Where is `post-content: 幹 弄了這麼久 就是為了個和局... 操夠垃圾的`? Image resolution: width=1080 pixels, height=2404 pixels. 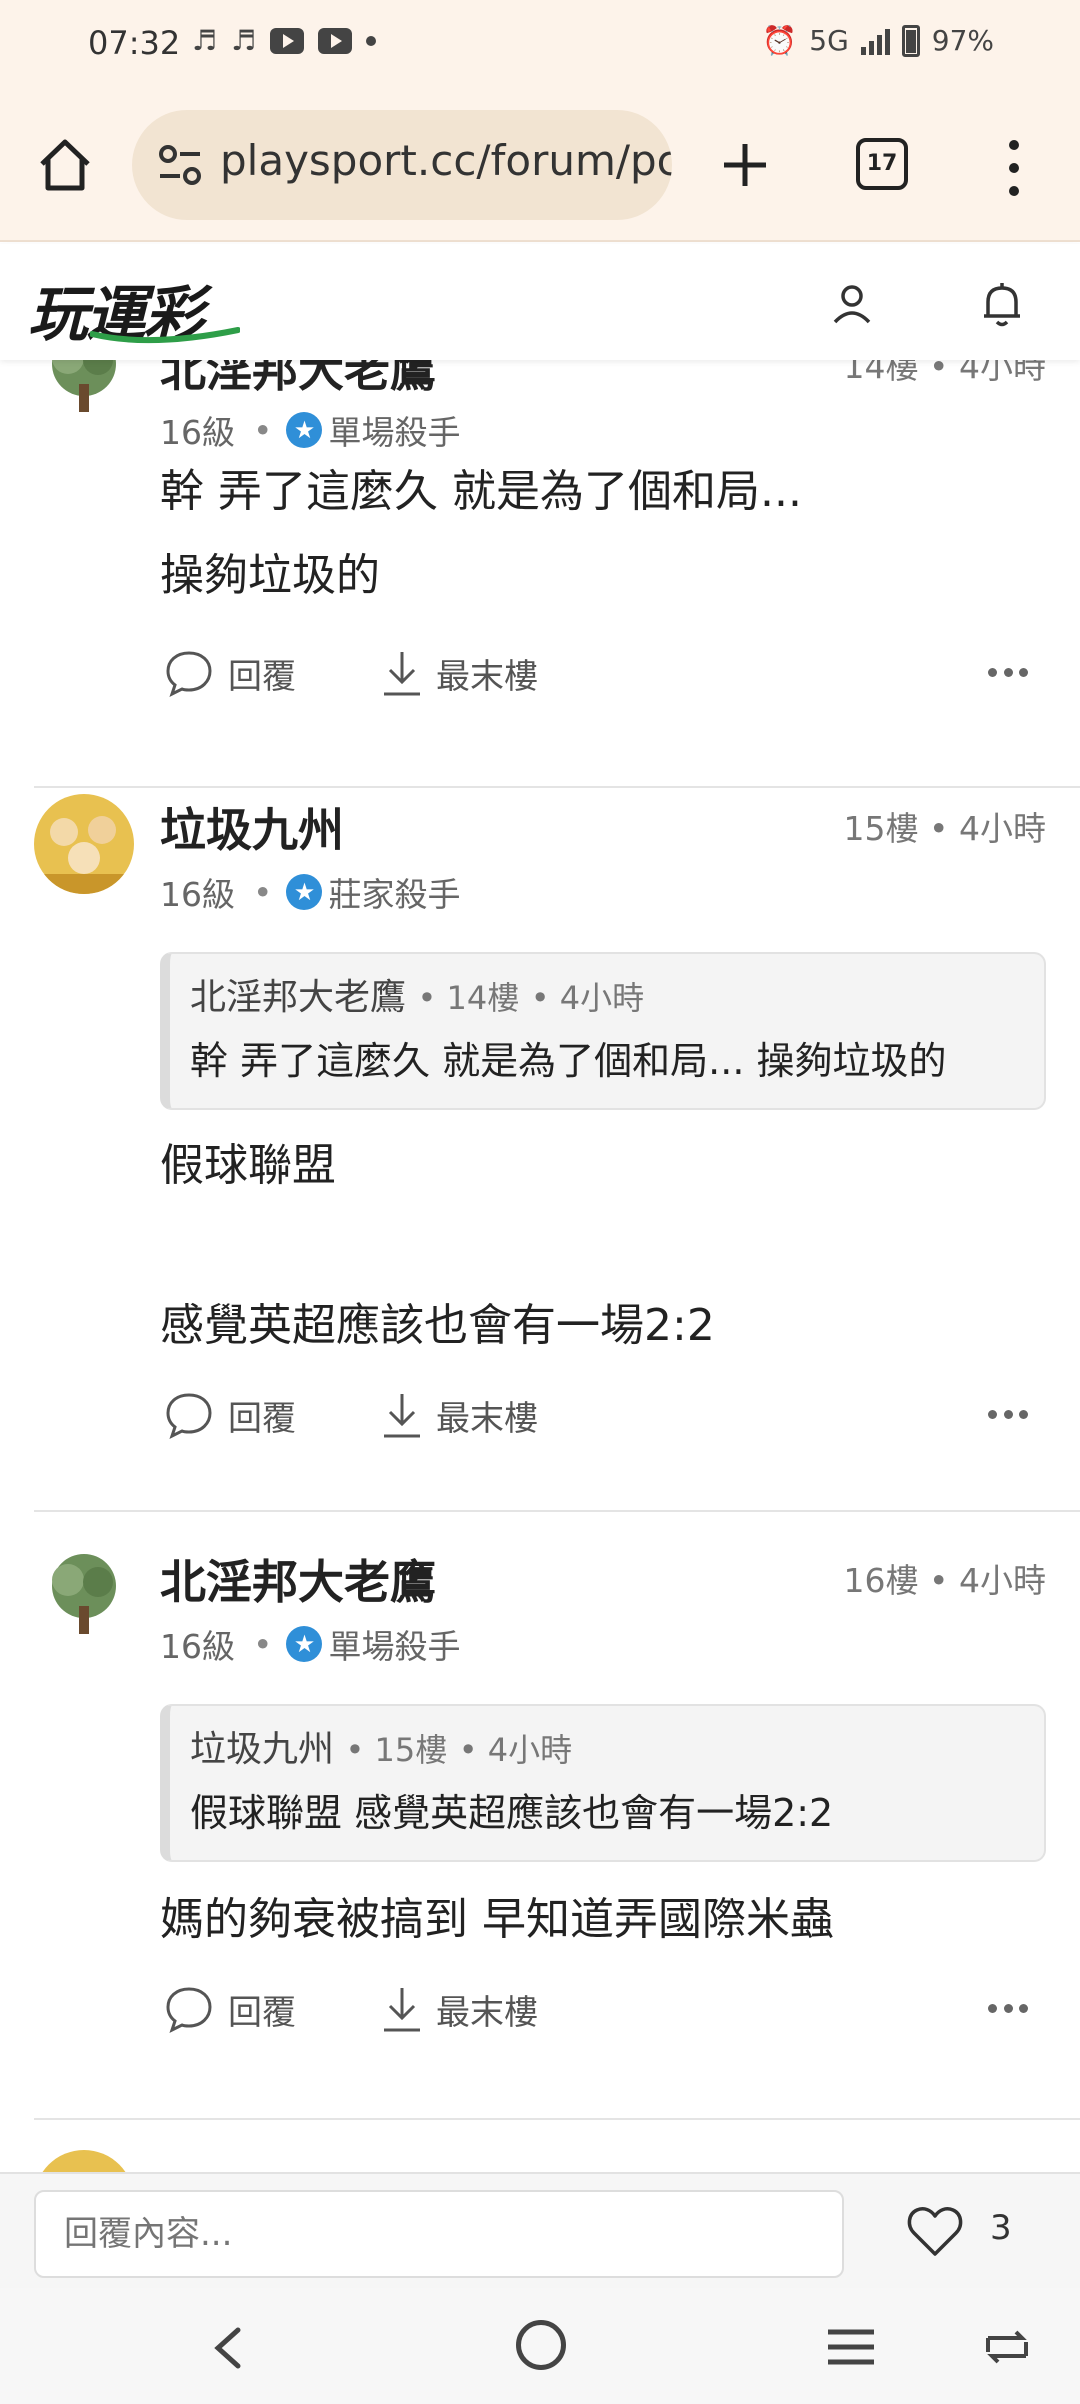 post-content: 幹 弄了這麼久 就是為了個和局... 操夠垃圾的 is located at coordinates (481, 534).